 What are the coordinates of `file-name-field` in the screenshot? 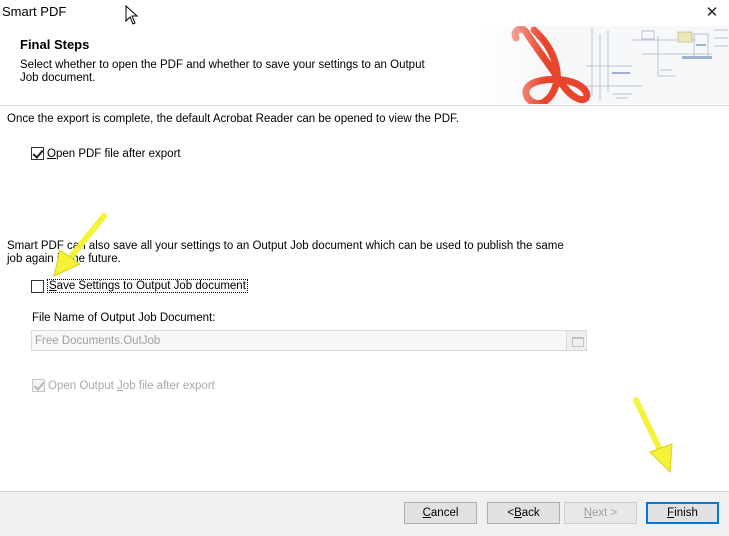 It's located at (309, 340).